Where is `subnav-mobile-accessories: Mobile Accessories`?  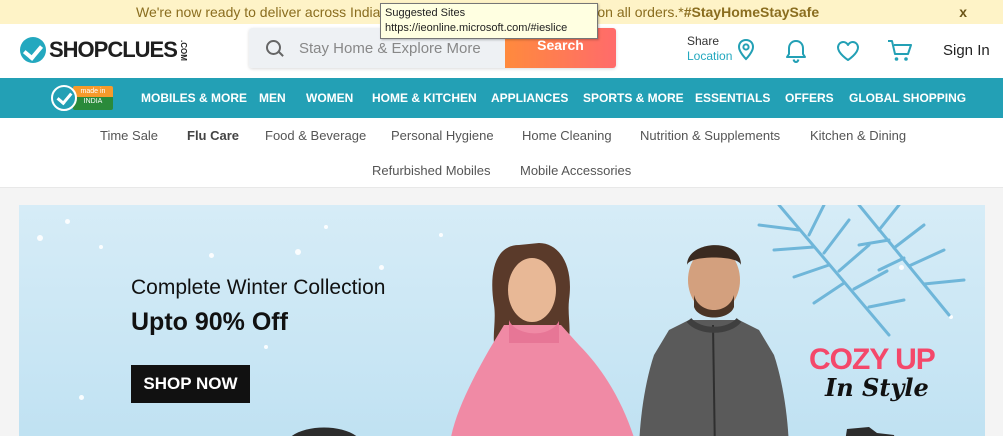
subnav-mobile-accessories: Mobile Accessories is located at coordinates (575, 170).